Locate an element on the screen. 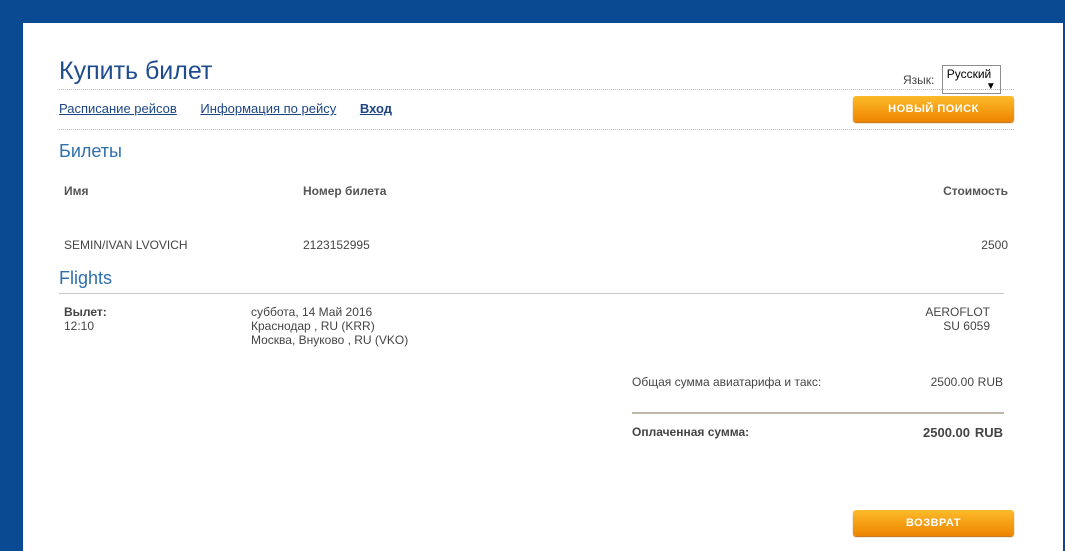 This screenshot has width=1065, height=551. nav-link-flight-info: Информация по рейсу is located at coordinates (268, 108).